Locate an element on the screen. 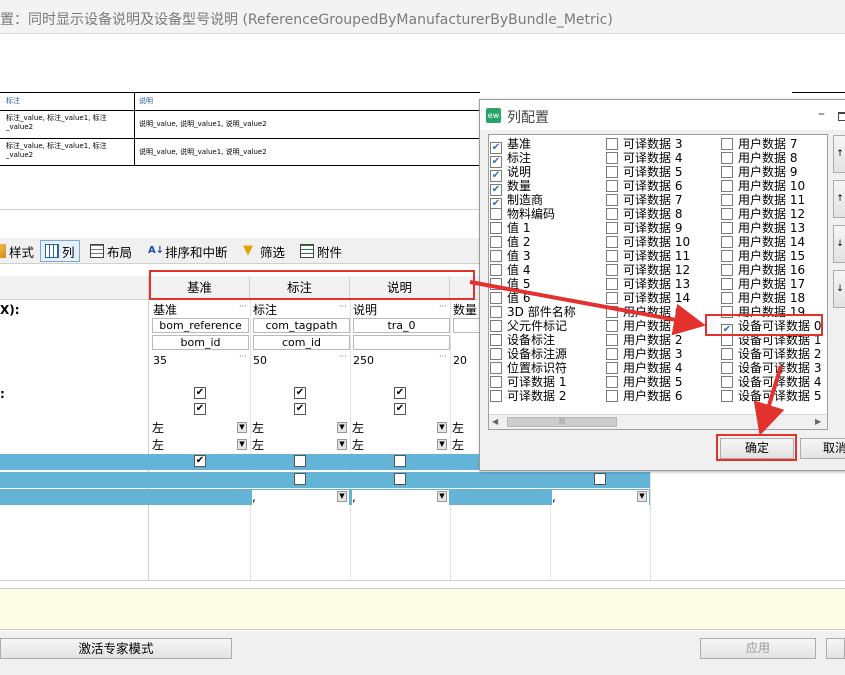 The image size is (845, 675). annotation-arrows is located at coordinates (627, 358).